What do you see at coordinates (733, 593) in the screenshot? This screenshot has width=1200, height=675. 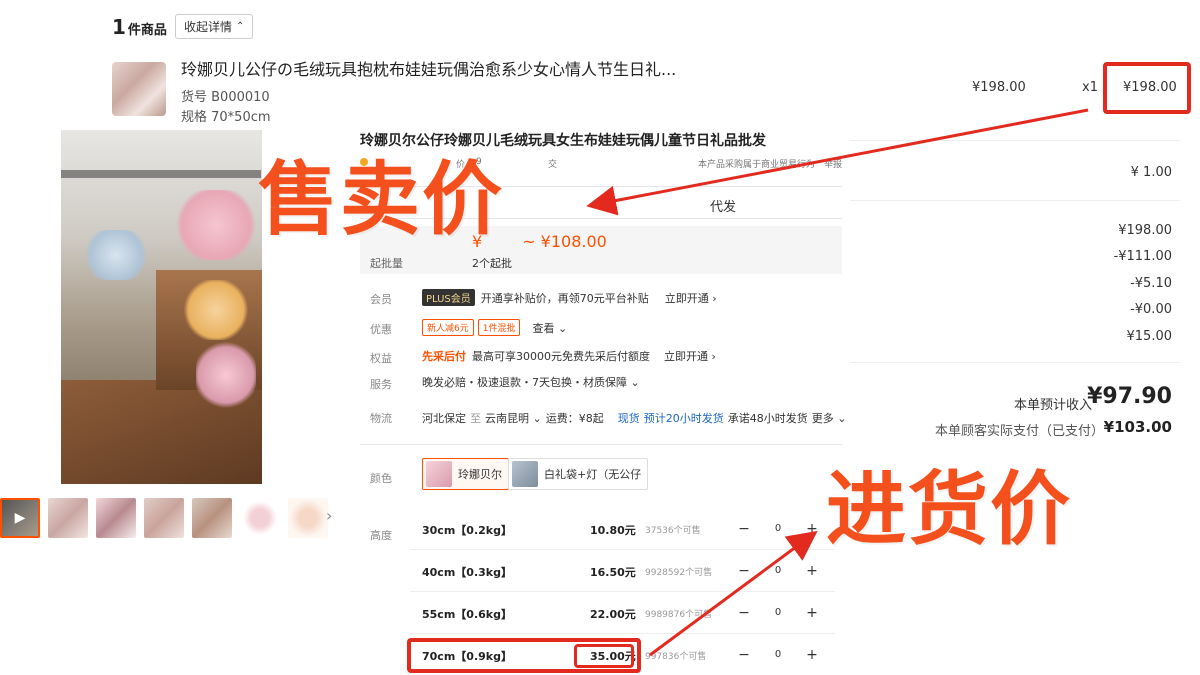 I see `cost-price-arrow` at bounding box center [733, 593].